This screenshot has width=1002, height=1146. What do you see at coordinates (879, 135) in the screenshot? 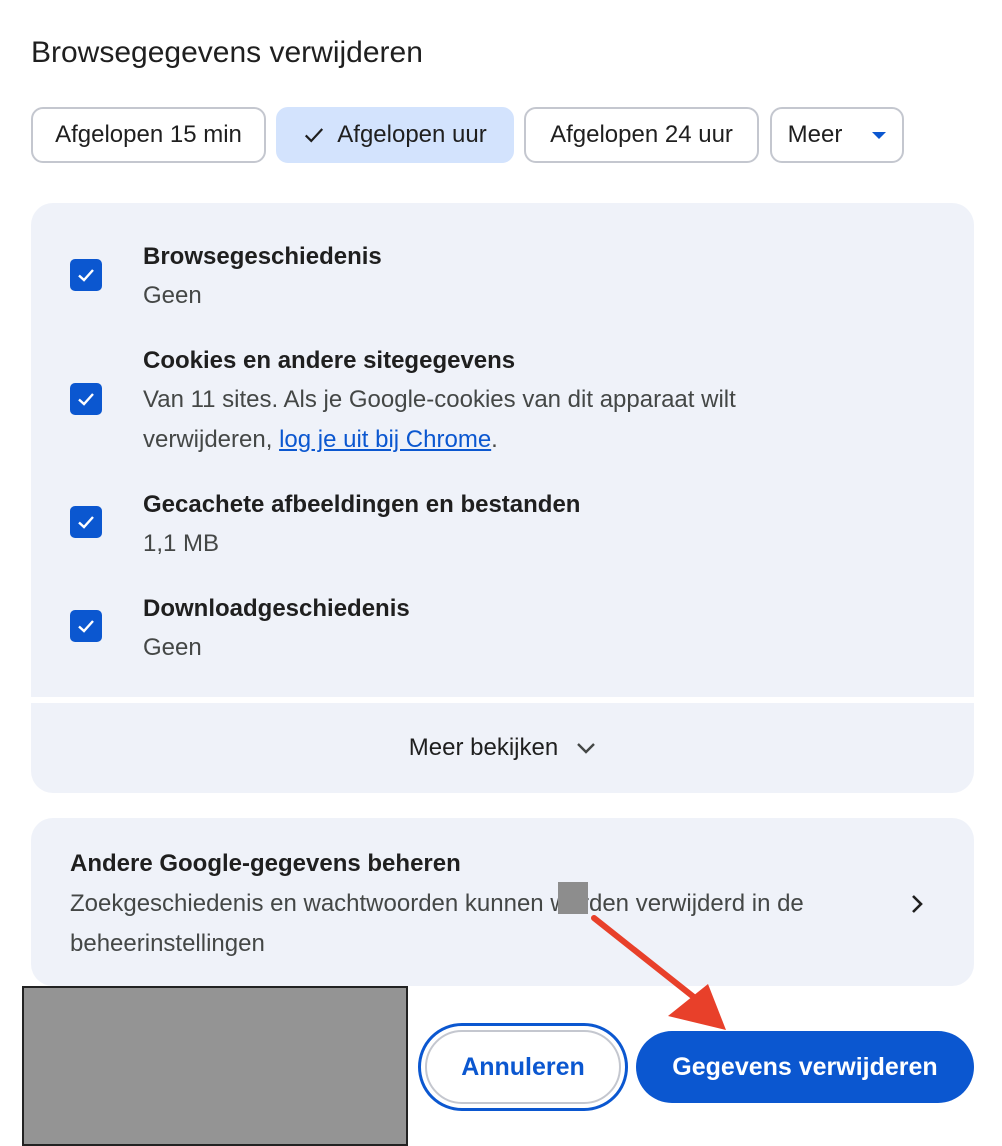
I see `caret-down-icon` at bounding box center [879, 135].